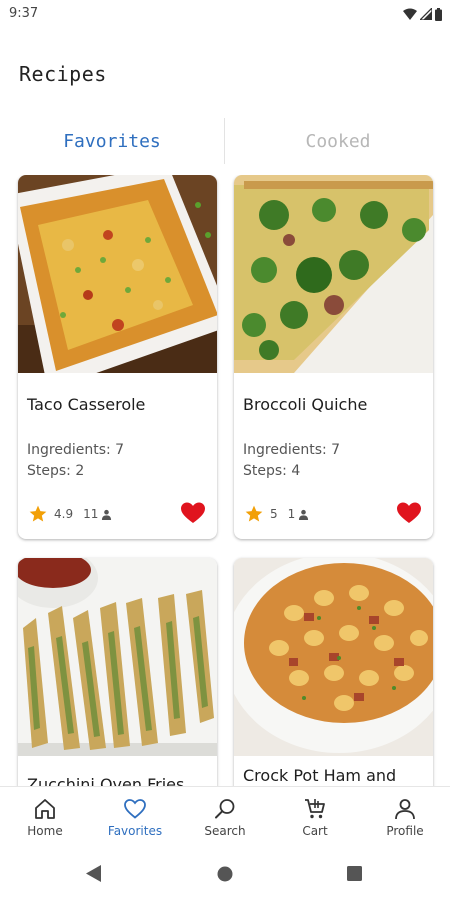 The height and width of the screenshot is (900, 450). I want to click on recipe-meta: Ingredients: 7 Steps: 4, so click(291, 461).